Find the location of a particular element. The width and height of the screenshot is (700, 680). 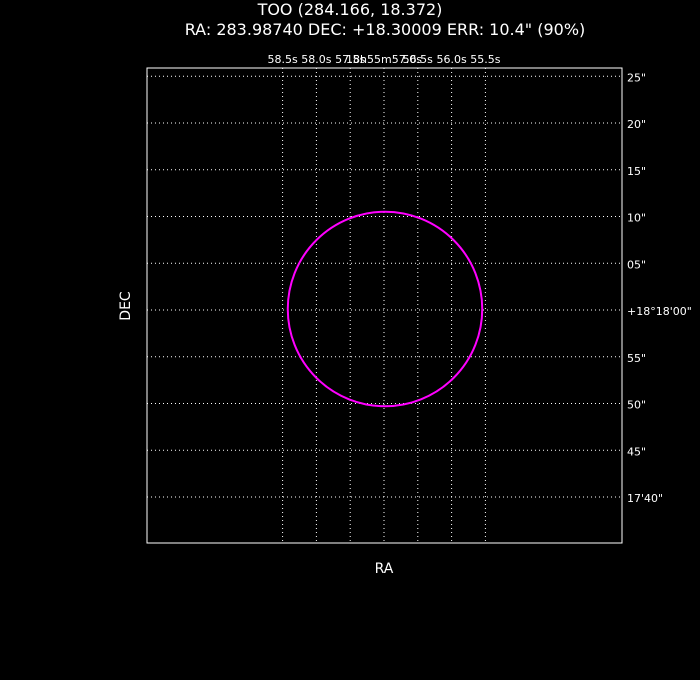

x-tick-label: 58.0s is located at coordinates (316, 59).